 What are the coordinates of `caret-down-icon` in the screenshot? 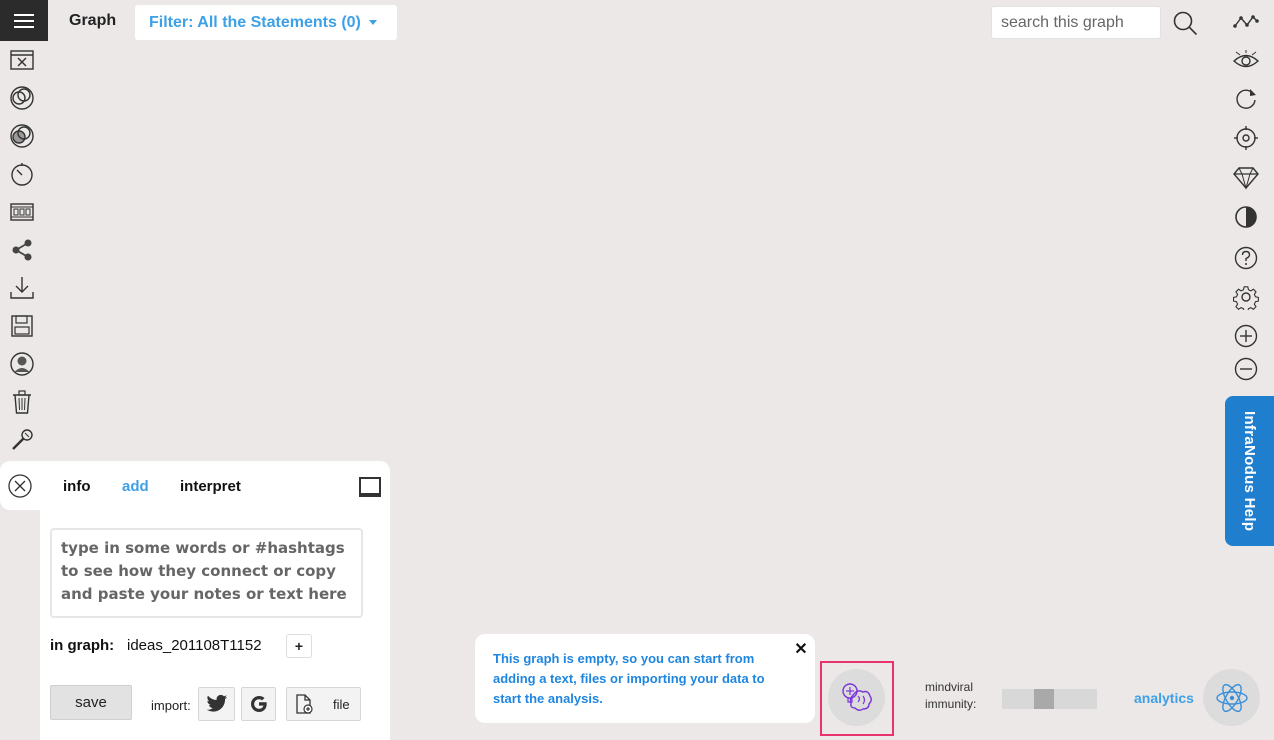 It's located at (372, 22).